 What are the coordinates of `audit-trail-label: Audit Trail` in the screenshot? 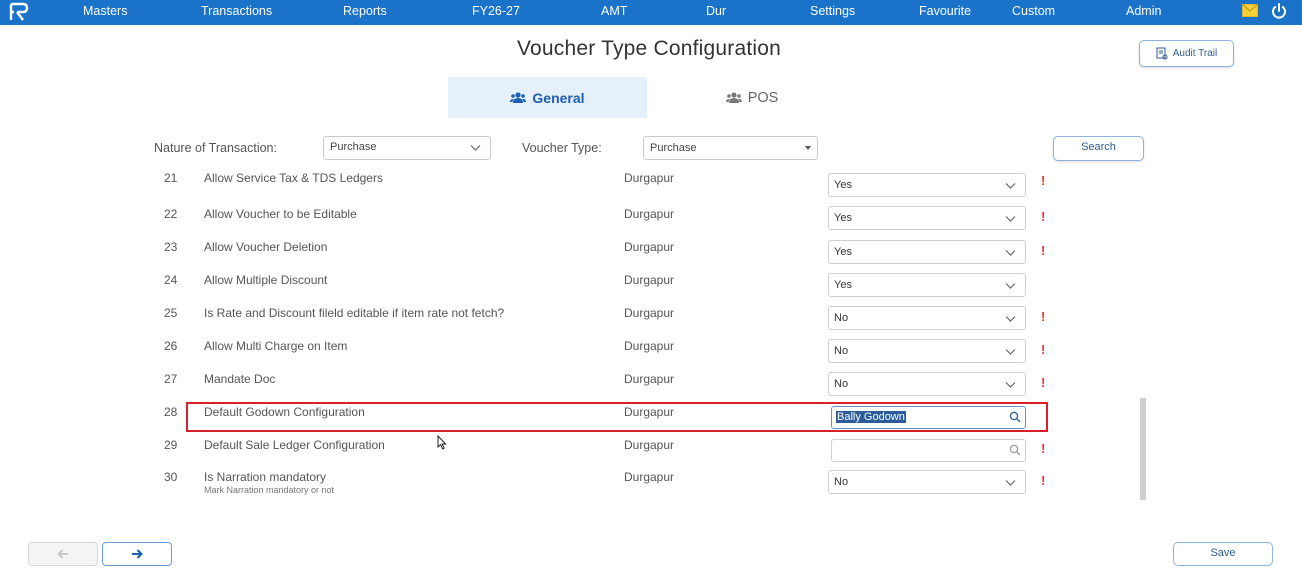 It's located at (1195, 53).